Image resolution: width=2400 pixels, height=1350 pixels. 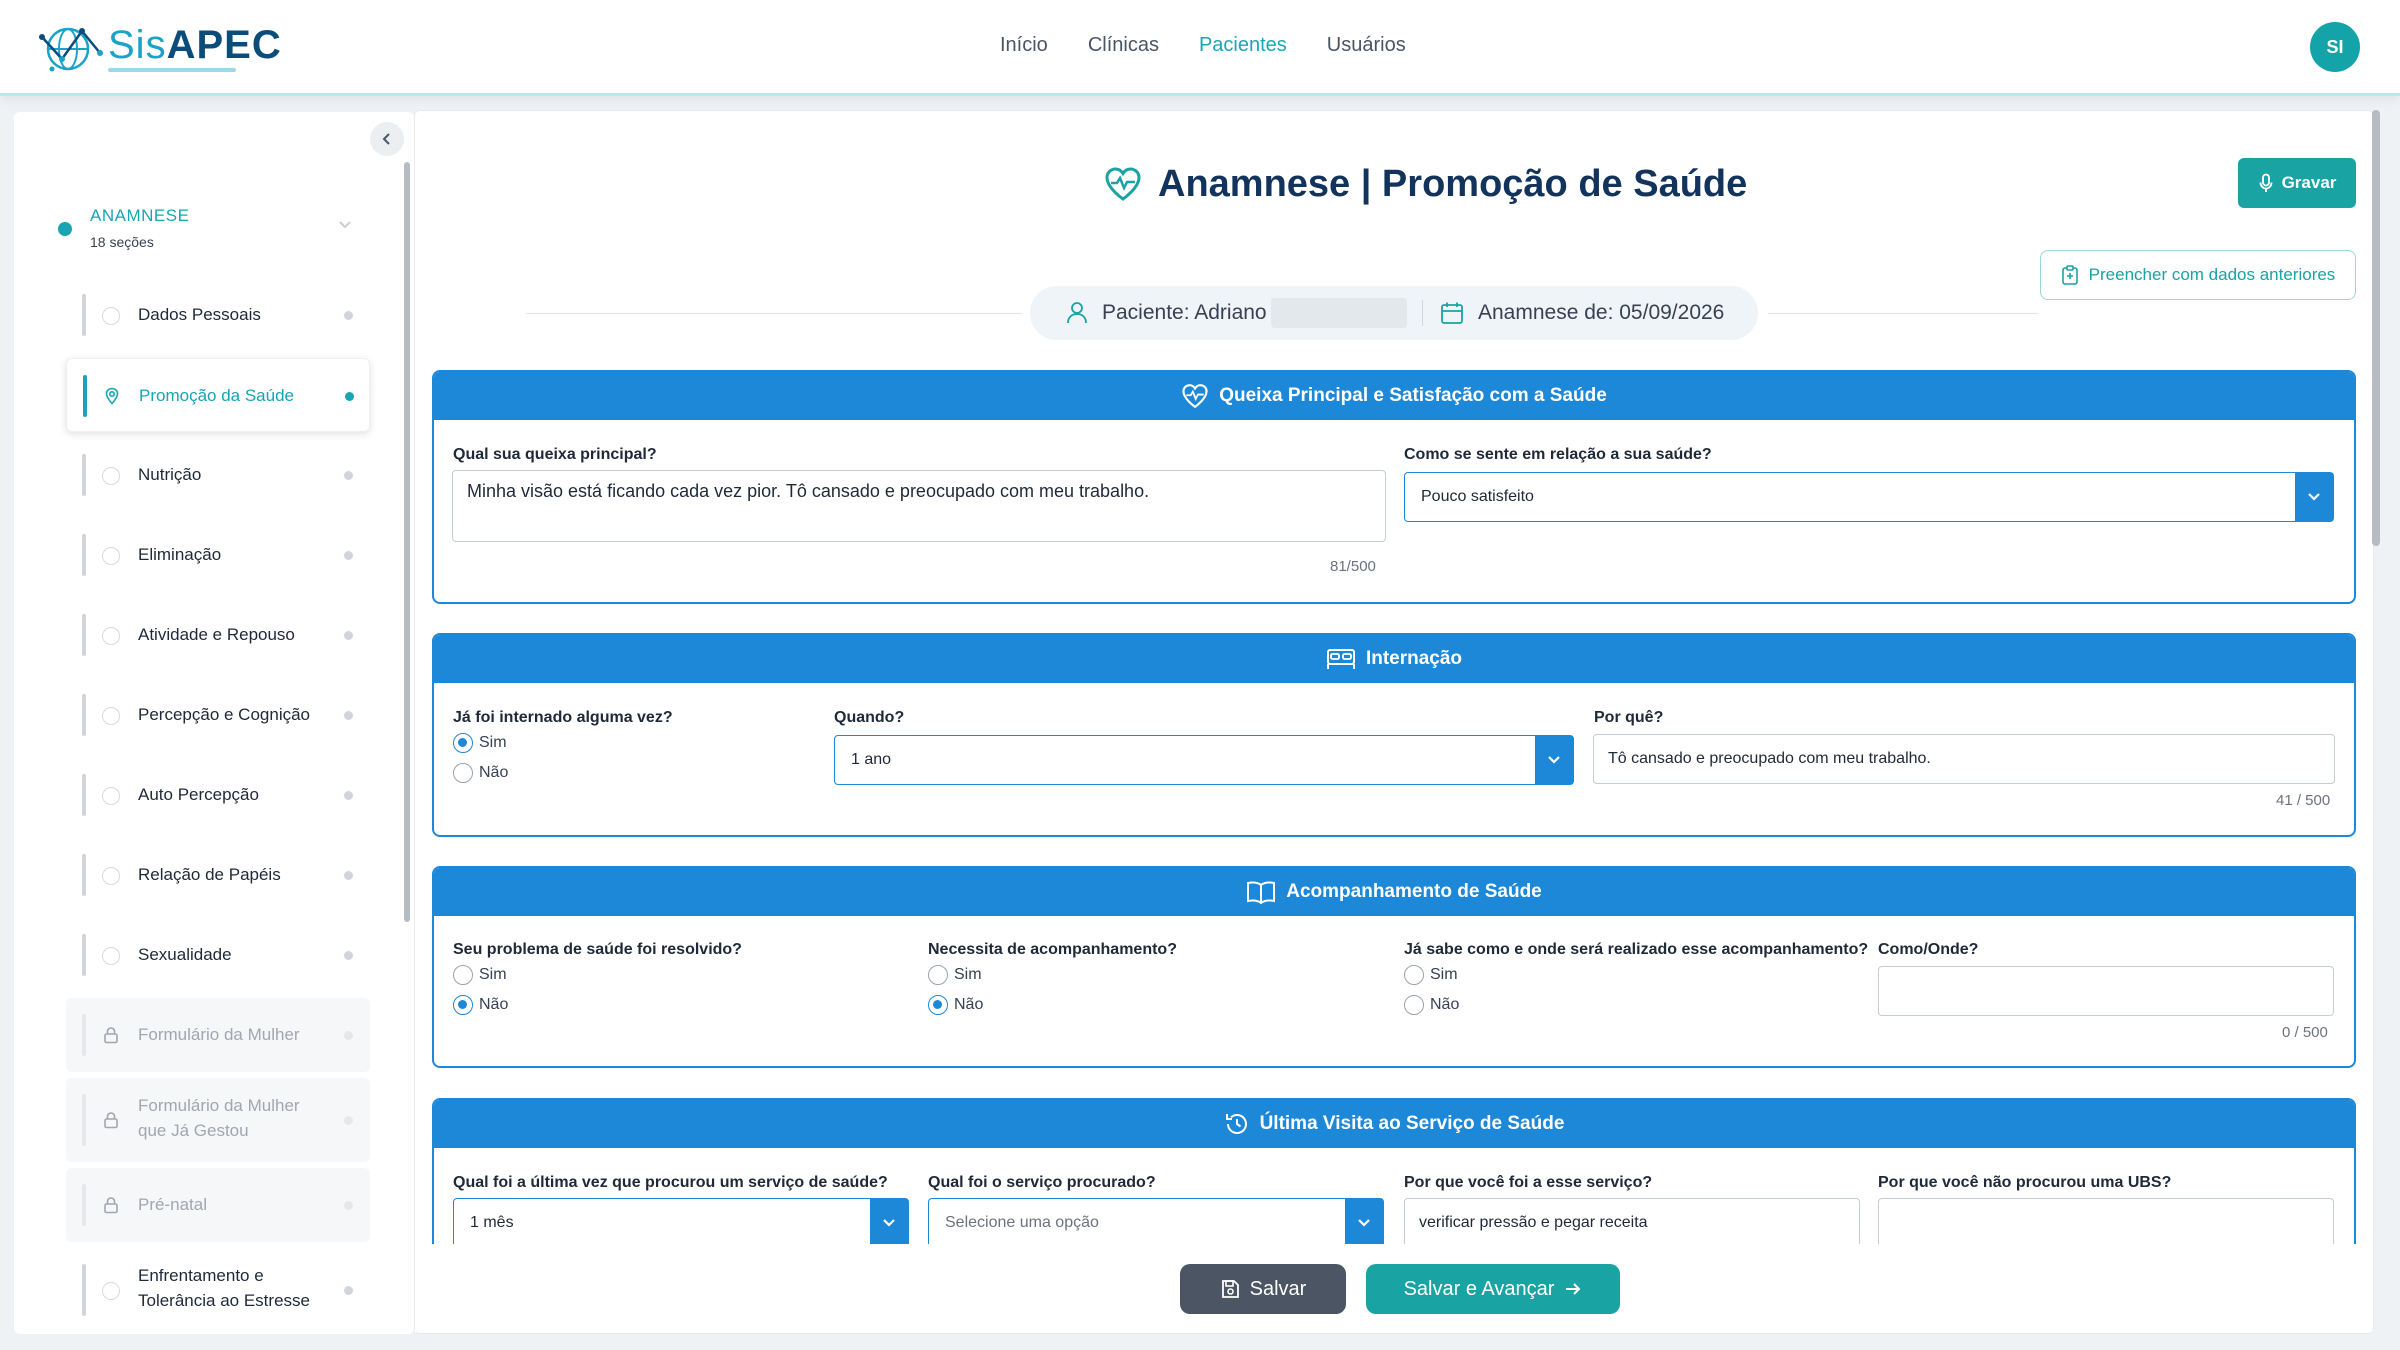 I want to click on page-title: Anamnese | Promoção de Saúde, so click(x=1425, y=184).